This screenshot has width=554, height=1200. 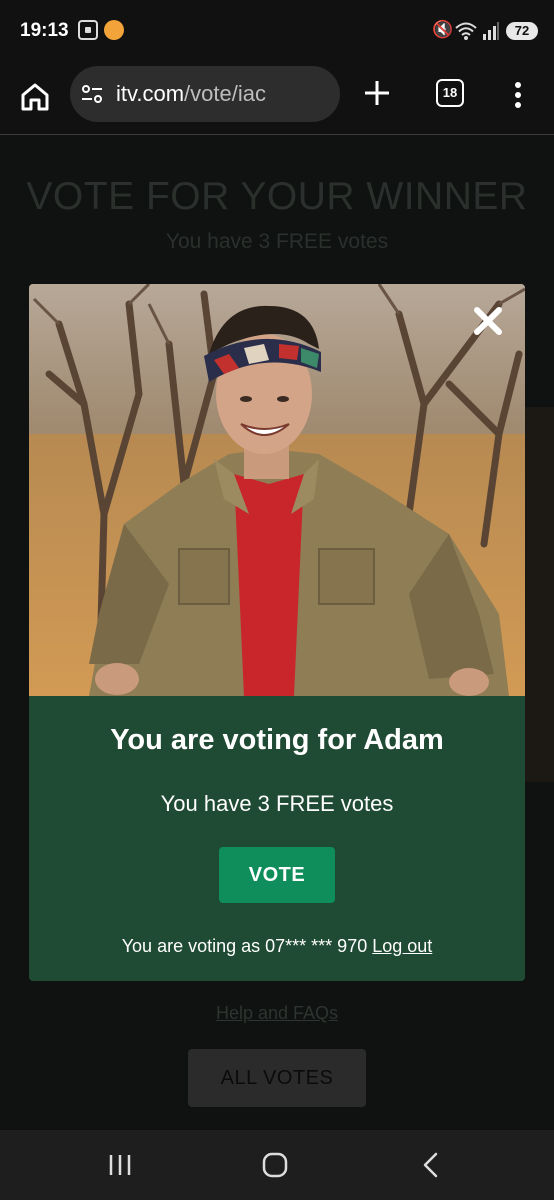 I want to click on recent-apps-icon, so click(x=120, y=1165).